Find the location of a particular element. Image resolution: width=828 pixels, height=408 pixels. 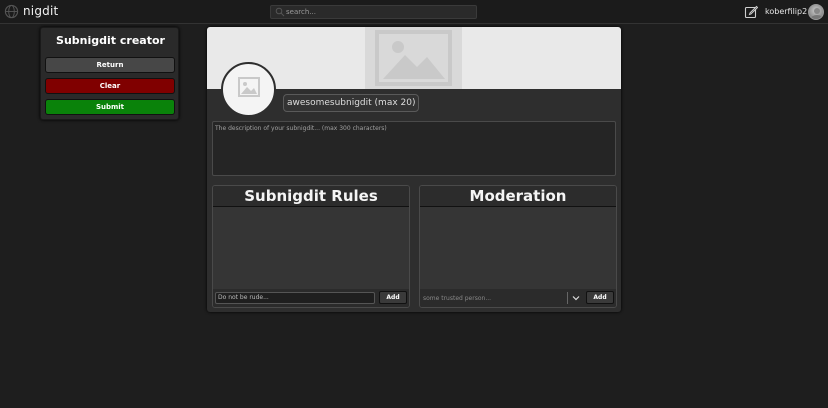

creator-panel: Subnigdit creator Return Clear Submit is located at coordinates (109, 73).